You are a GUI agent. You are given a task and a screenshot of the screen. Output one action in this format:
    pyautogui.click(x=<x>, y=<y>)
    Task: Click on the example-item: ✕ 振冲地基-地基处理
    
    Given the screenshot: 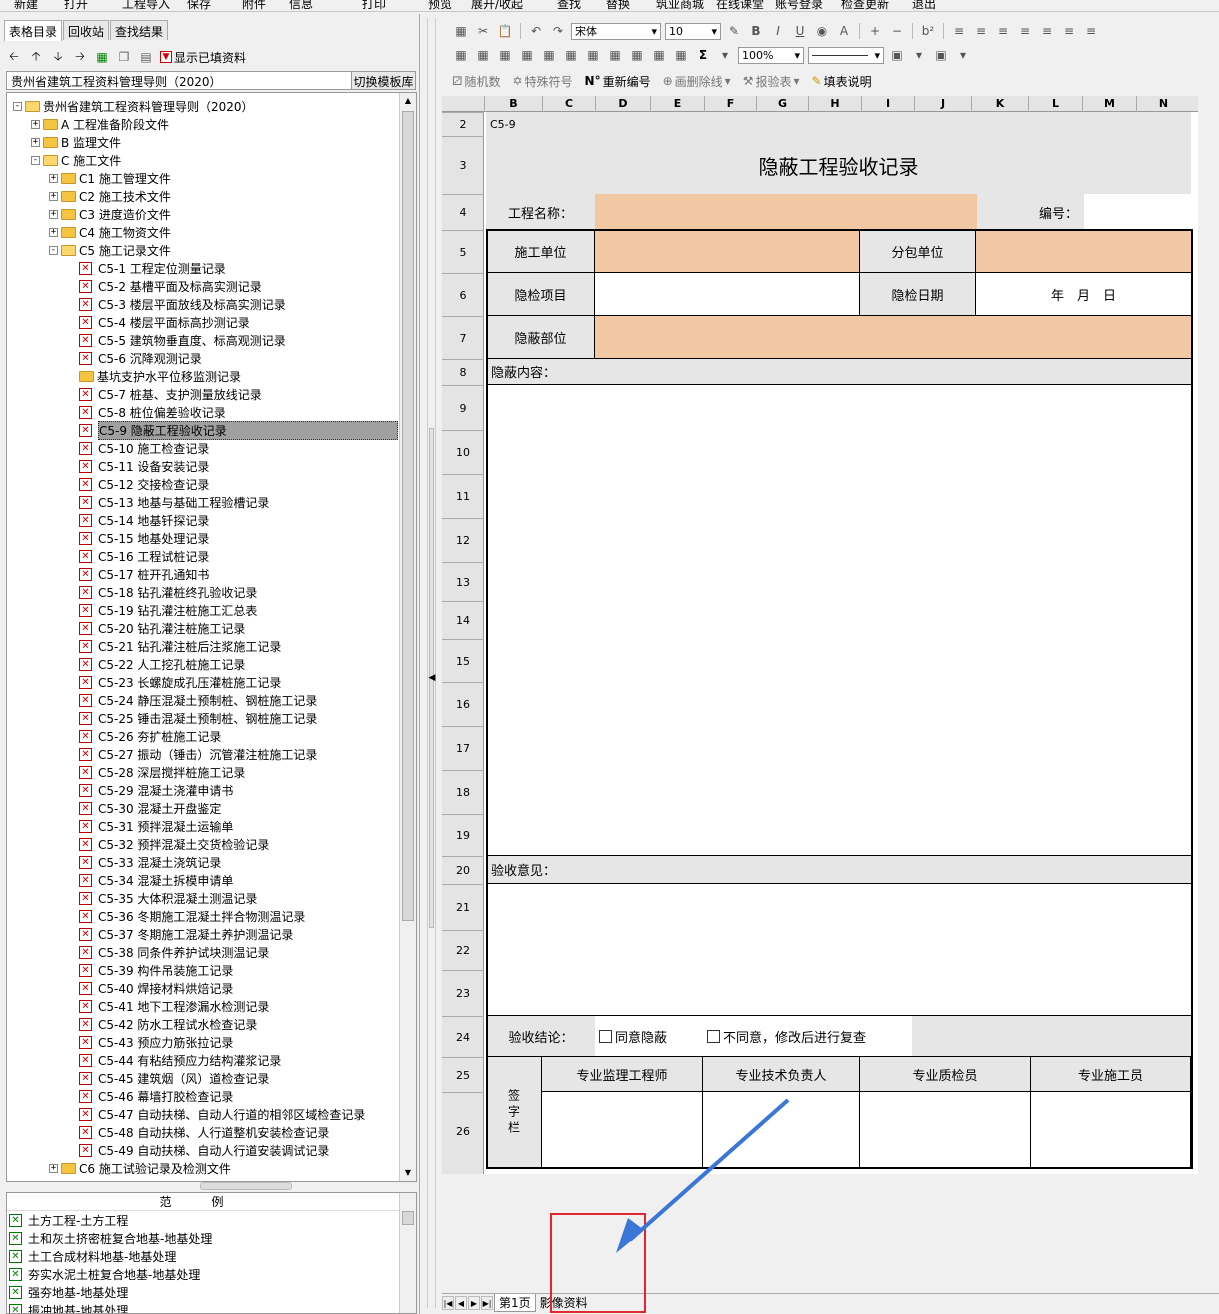 What is the action you would take?
    pyautogui.click(x=211, y=1307)
    